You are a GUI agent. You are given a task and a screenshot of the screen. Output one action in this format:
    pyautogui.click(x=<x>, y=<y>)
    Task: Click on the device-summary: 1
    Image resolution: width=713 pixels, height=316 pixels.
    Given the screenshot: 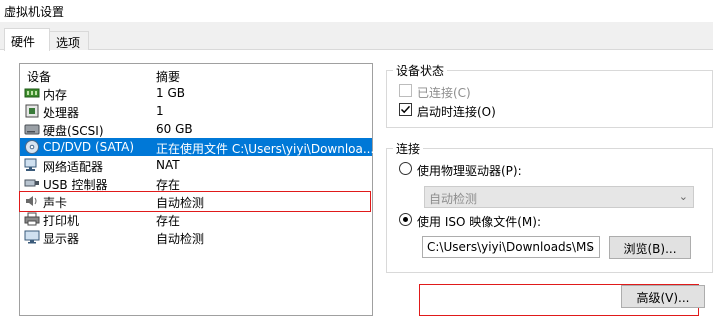 What is the action you would take?
    pyautogui.click(x=160, y=111)
    